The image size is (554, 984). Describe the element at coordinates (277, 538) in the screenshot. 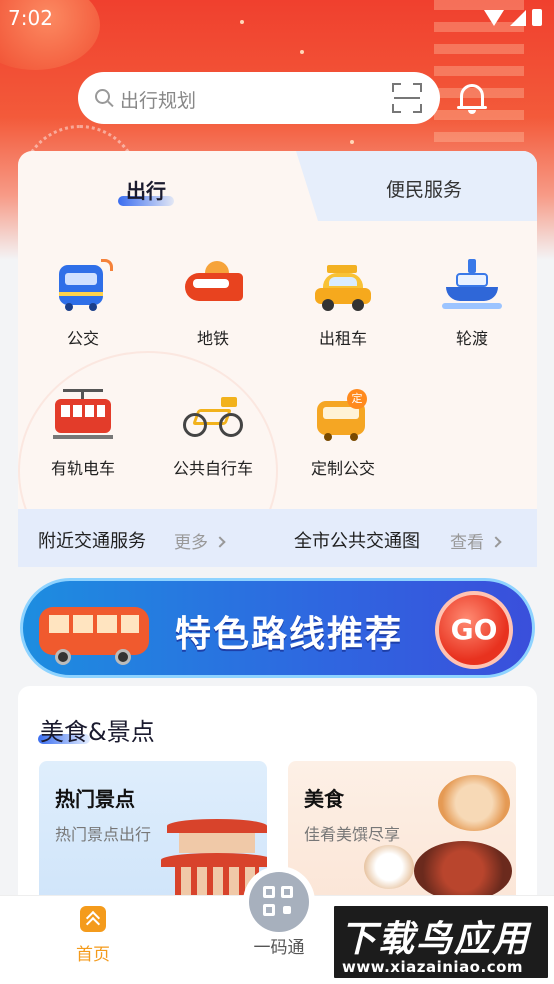

I see `info-bar: 附近交通服务 更多 全市公共交通图 查看` at that location.